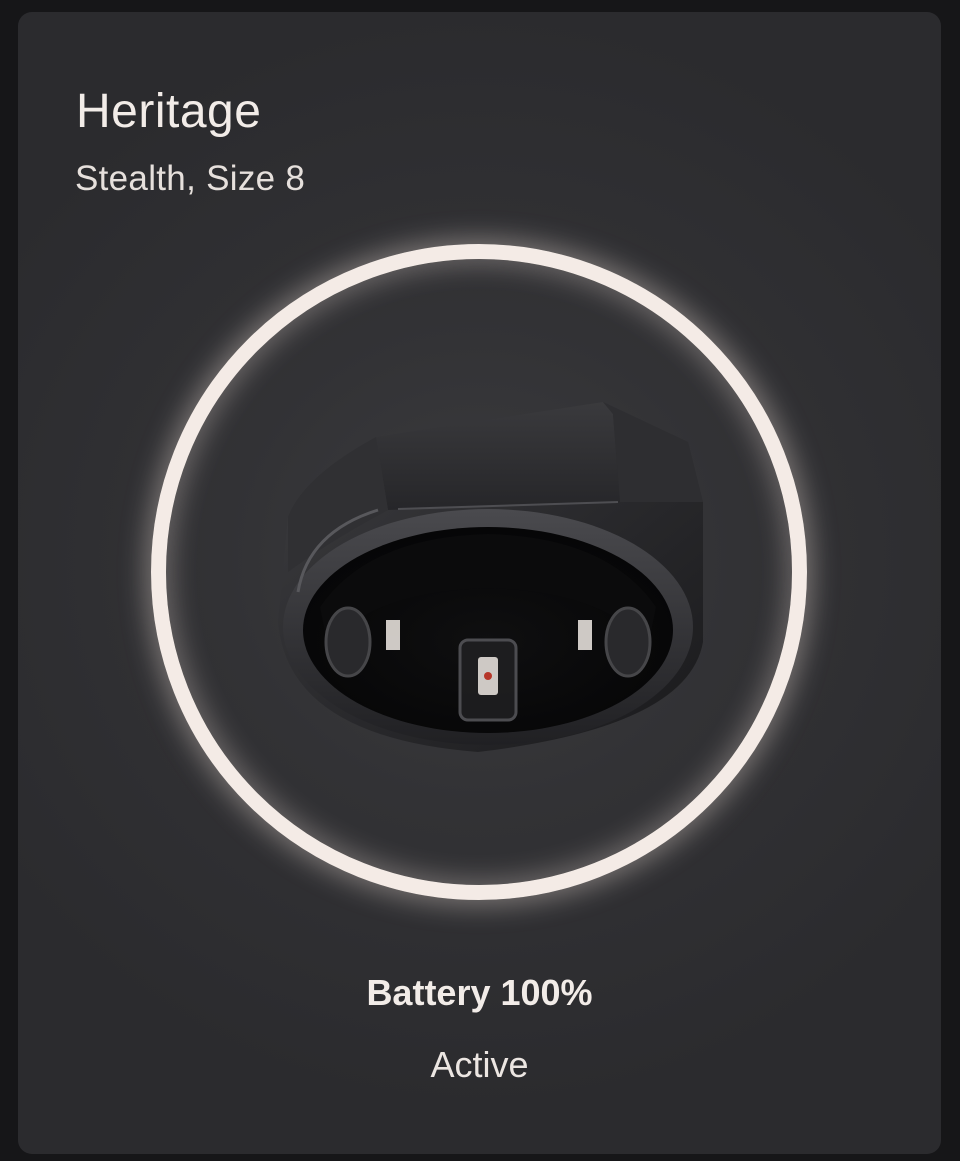 Image resolution: width=960 pixels, height=1161 pixels. Describe the element at coordinates (490, 577) in the screenshot. I see `smart-ring-image` at that location.